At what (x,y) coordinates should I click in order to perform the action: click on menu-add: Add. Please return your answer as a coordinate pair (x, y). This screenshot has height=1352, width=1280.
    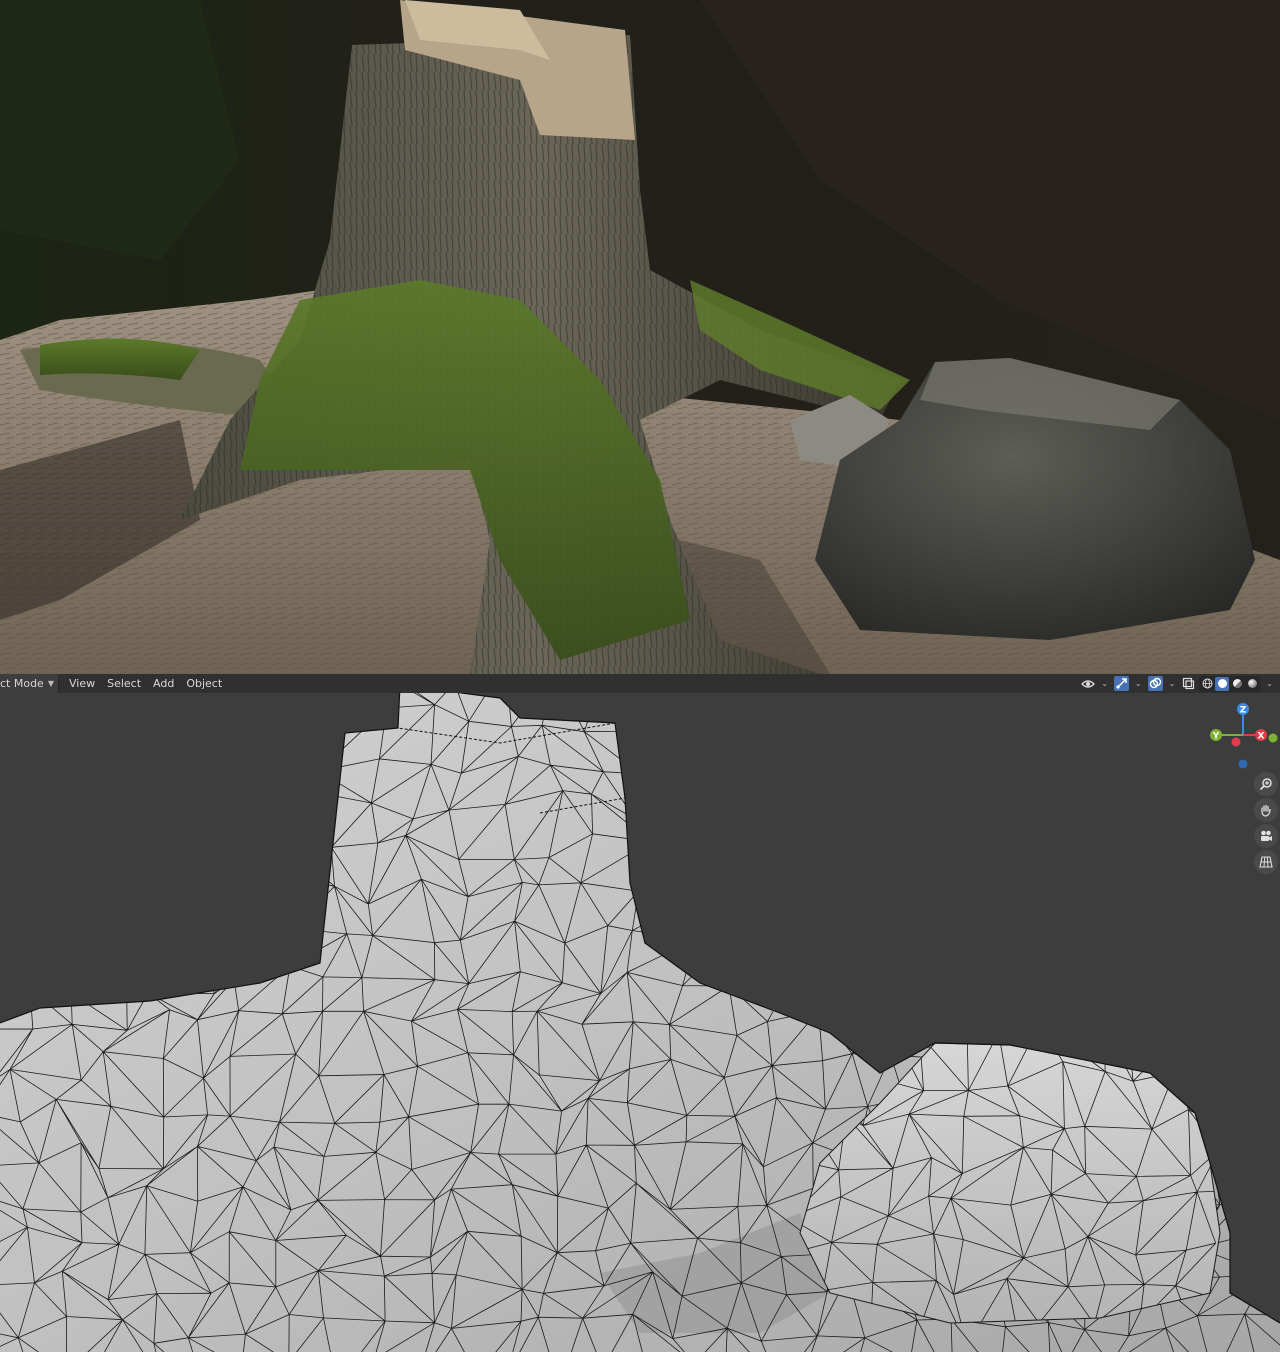
    Looking at the image, I should click on (163, 683).